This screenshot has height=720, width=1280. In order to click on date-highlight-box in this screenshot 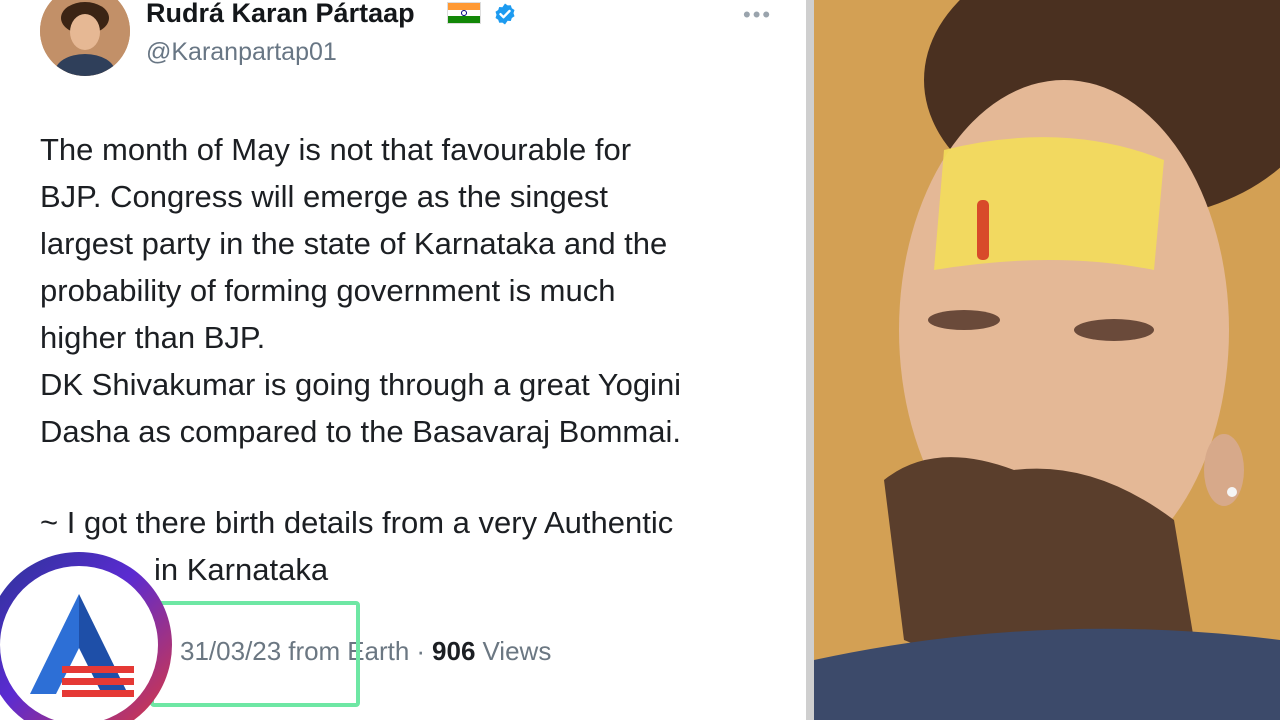, I will do `click(255, 654)`.